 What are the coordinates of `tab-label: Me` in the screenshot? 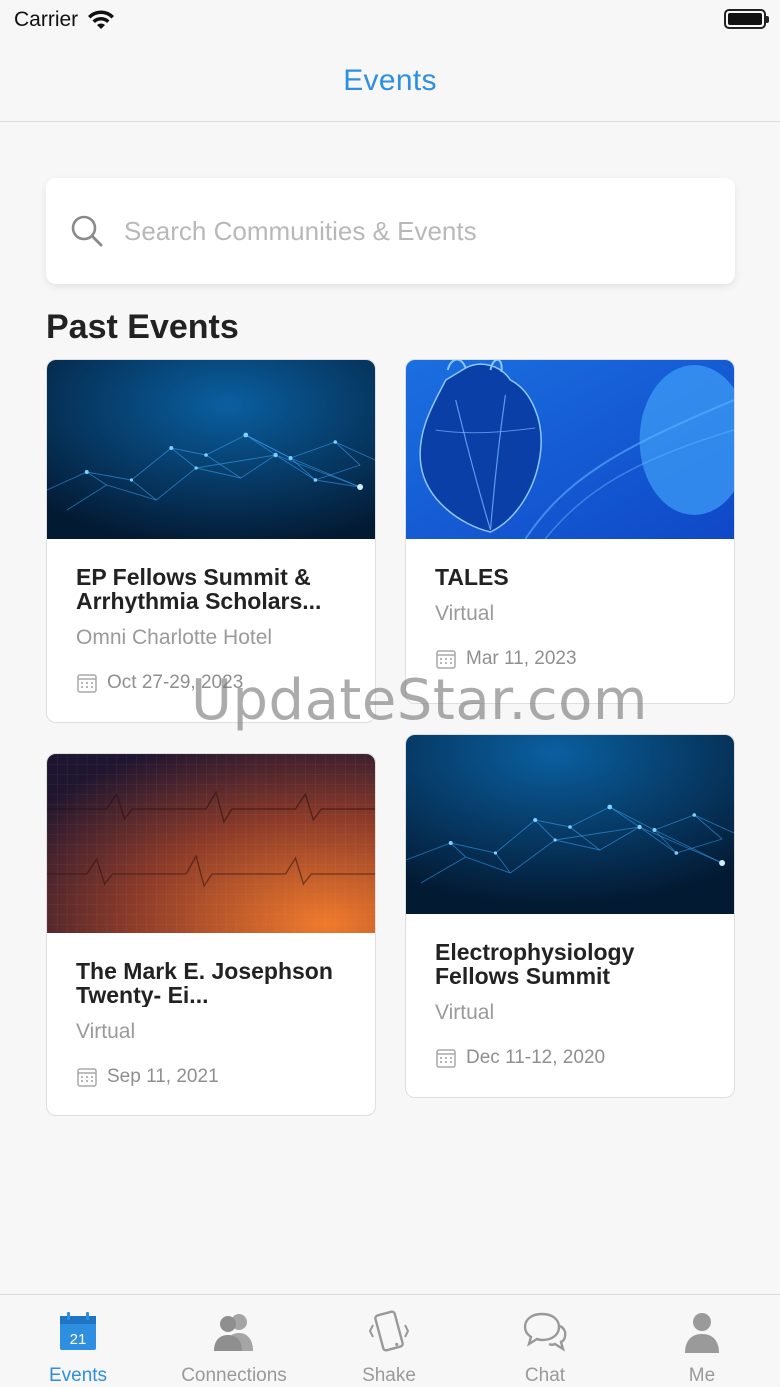 It's located at (702, 1375).